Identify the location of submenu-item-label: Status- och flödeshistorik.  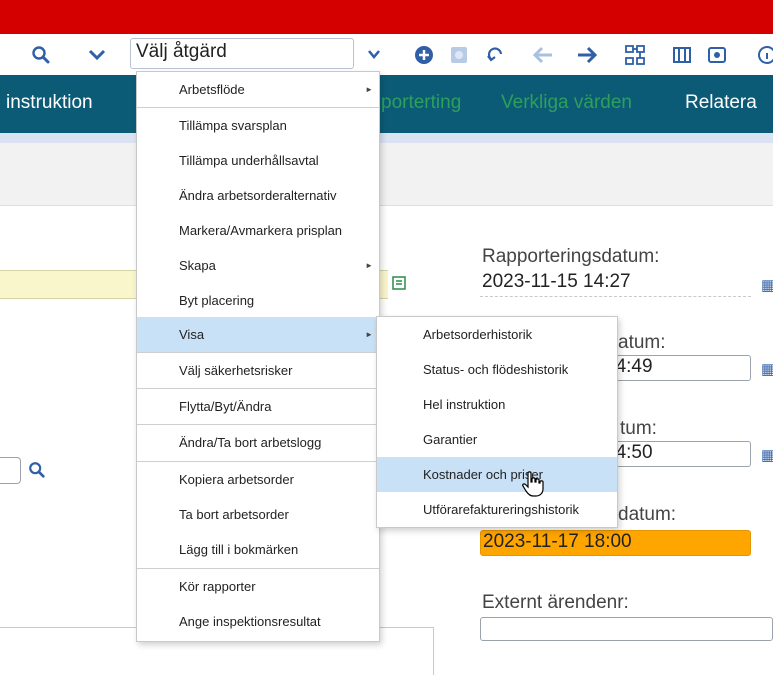
(496, 369).